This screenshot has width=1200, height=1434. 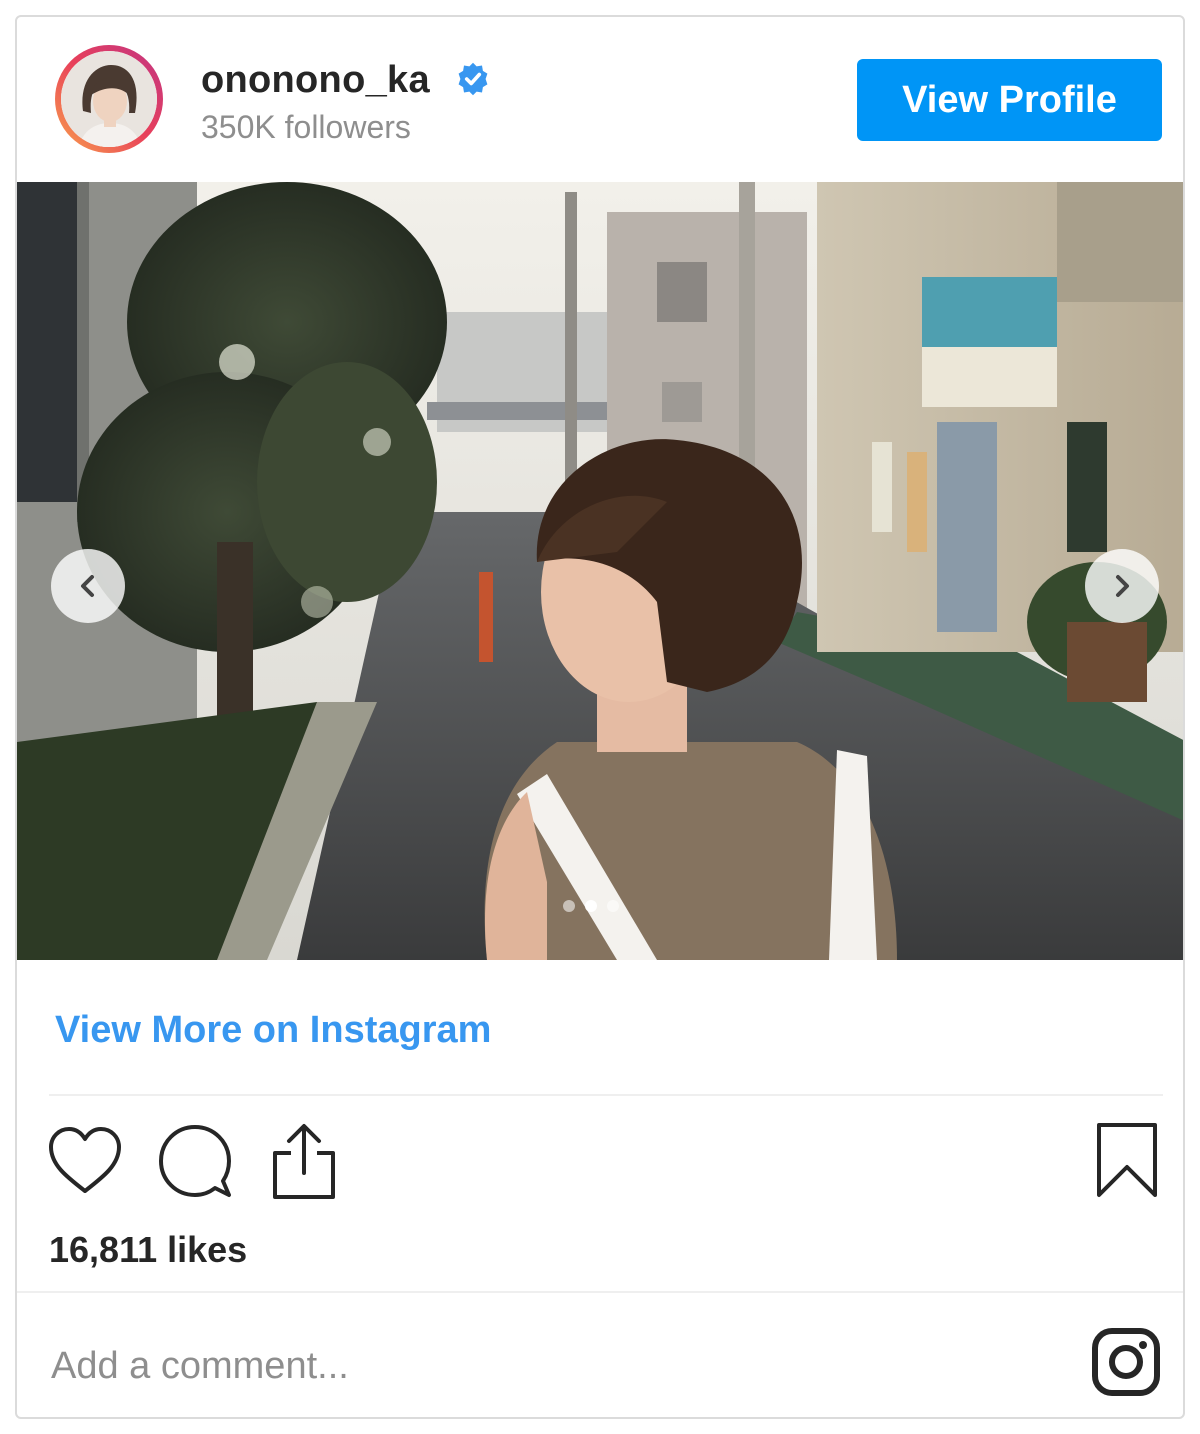 What do you see at coordinates (306, 127) in the screenshot?
I see `follower-count: 350K followers` at bounding box center [306, 127].